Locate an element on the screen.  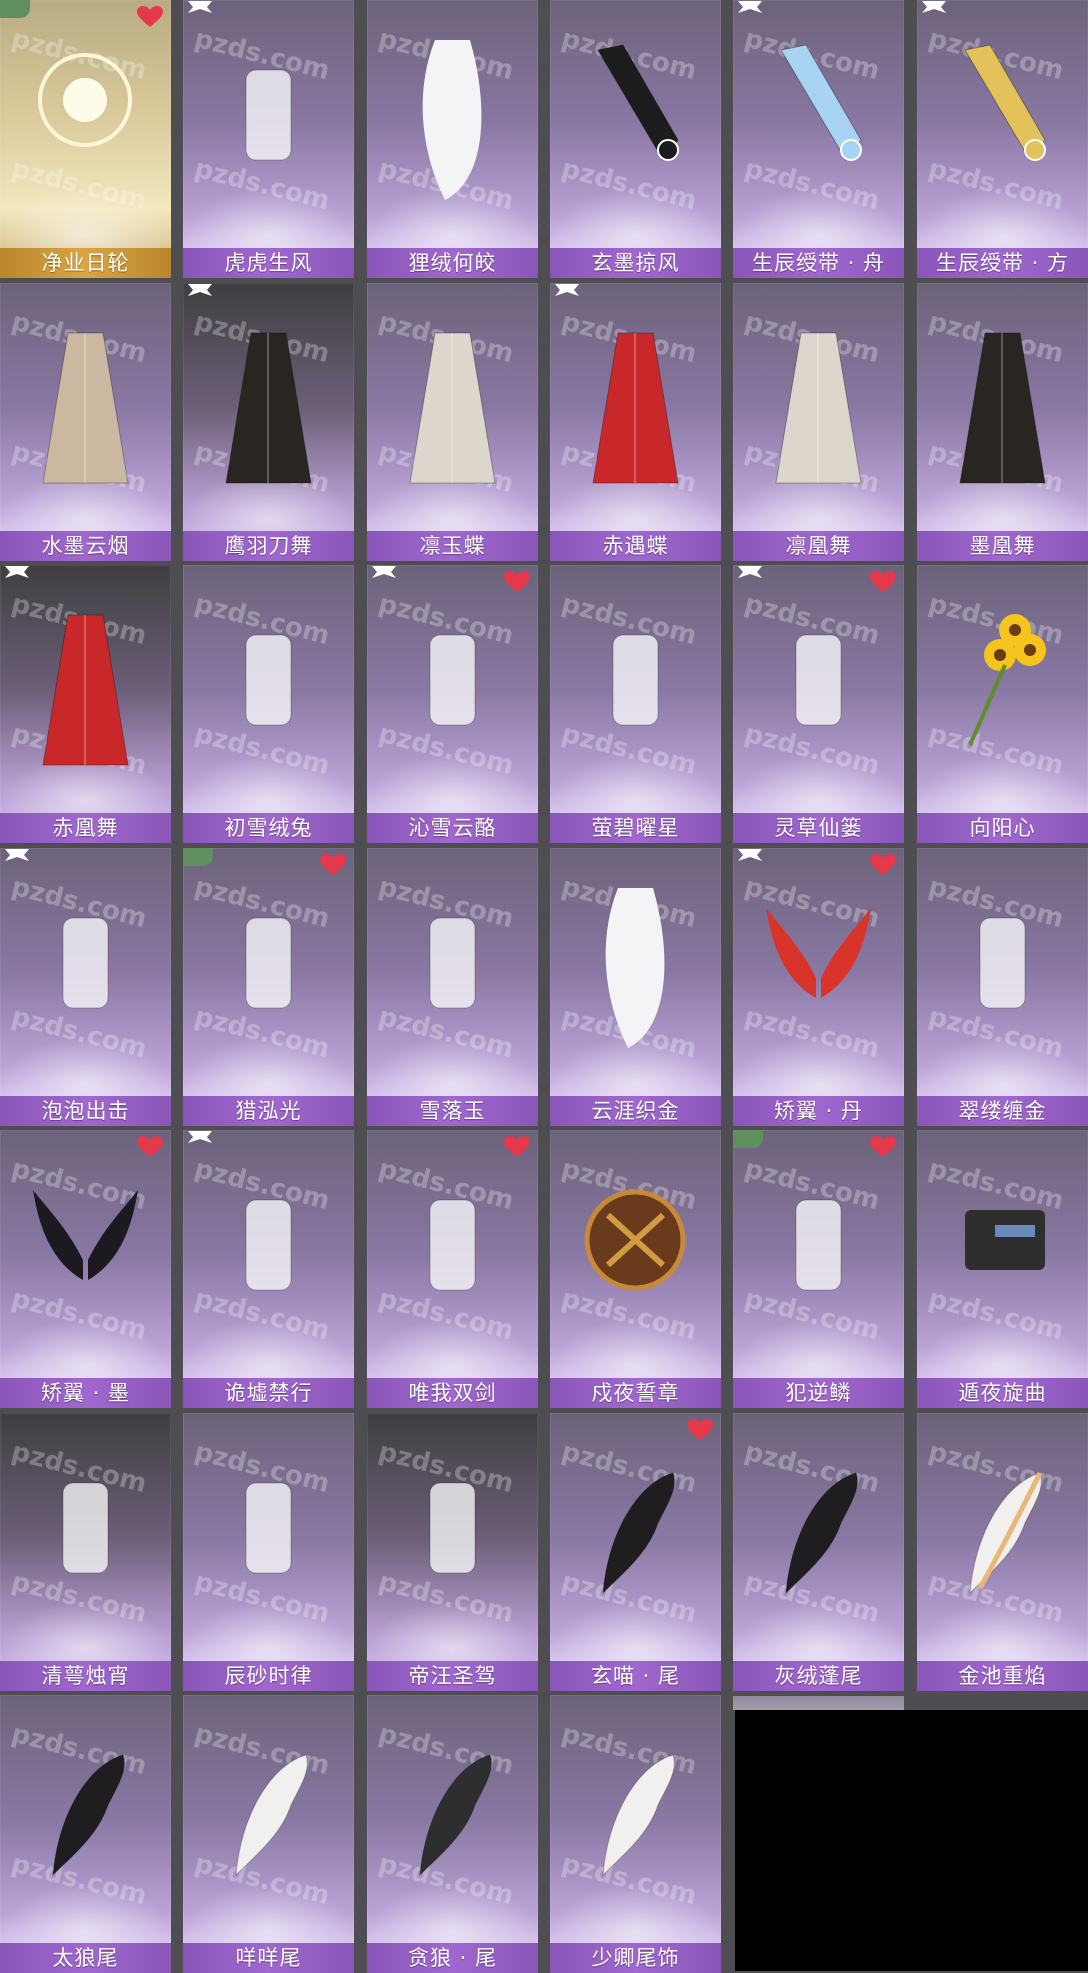
item-card: pzds.com pzds.com 金池重焰 is located at coordinates (1002, 1552).